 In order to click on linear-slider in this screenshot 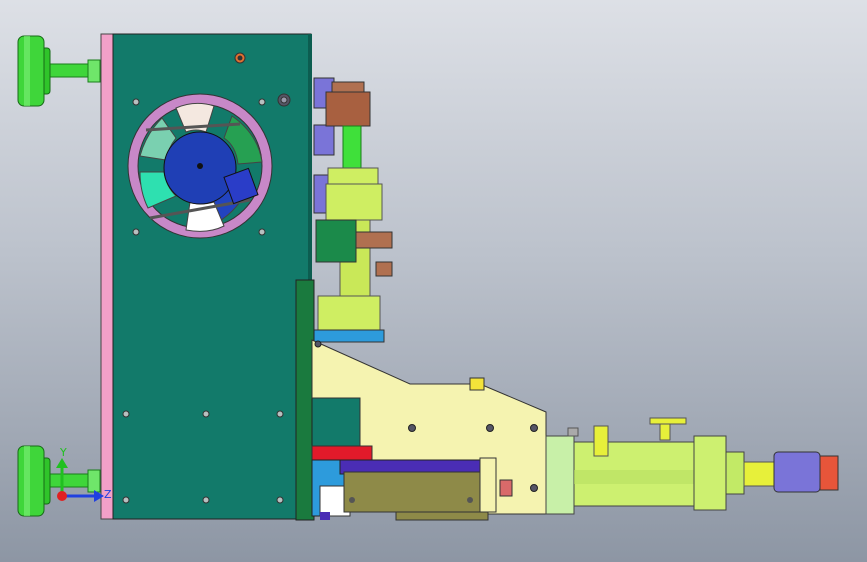, I will do `click(416, 489)`.